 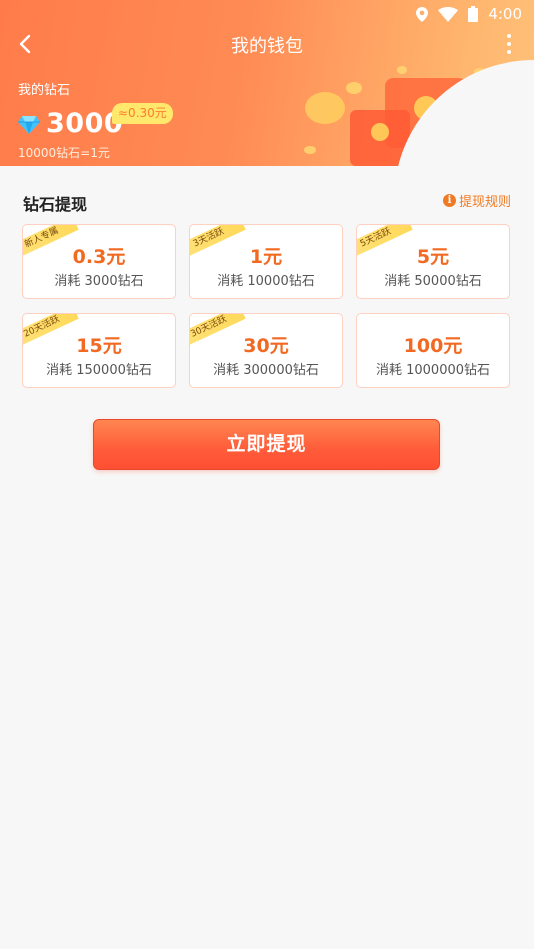 I want to click on diamond-icon, so click(x=29, y=124).